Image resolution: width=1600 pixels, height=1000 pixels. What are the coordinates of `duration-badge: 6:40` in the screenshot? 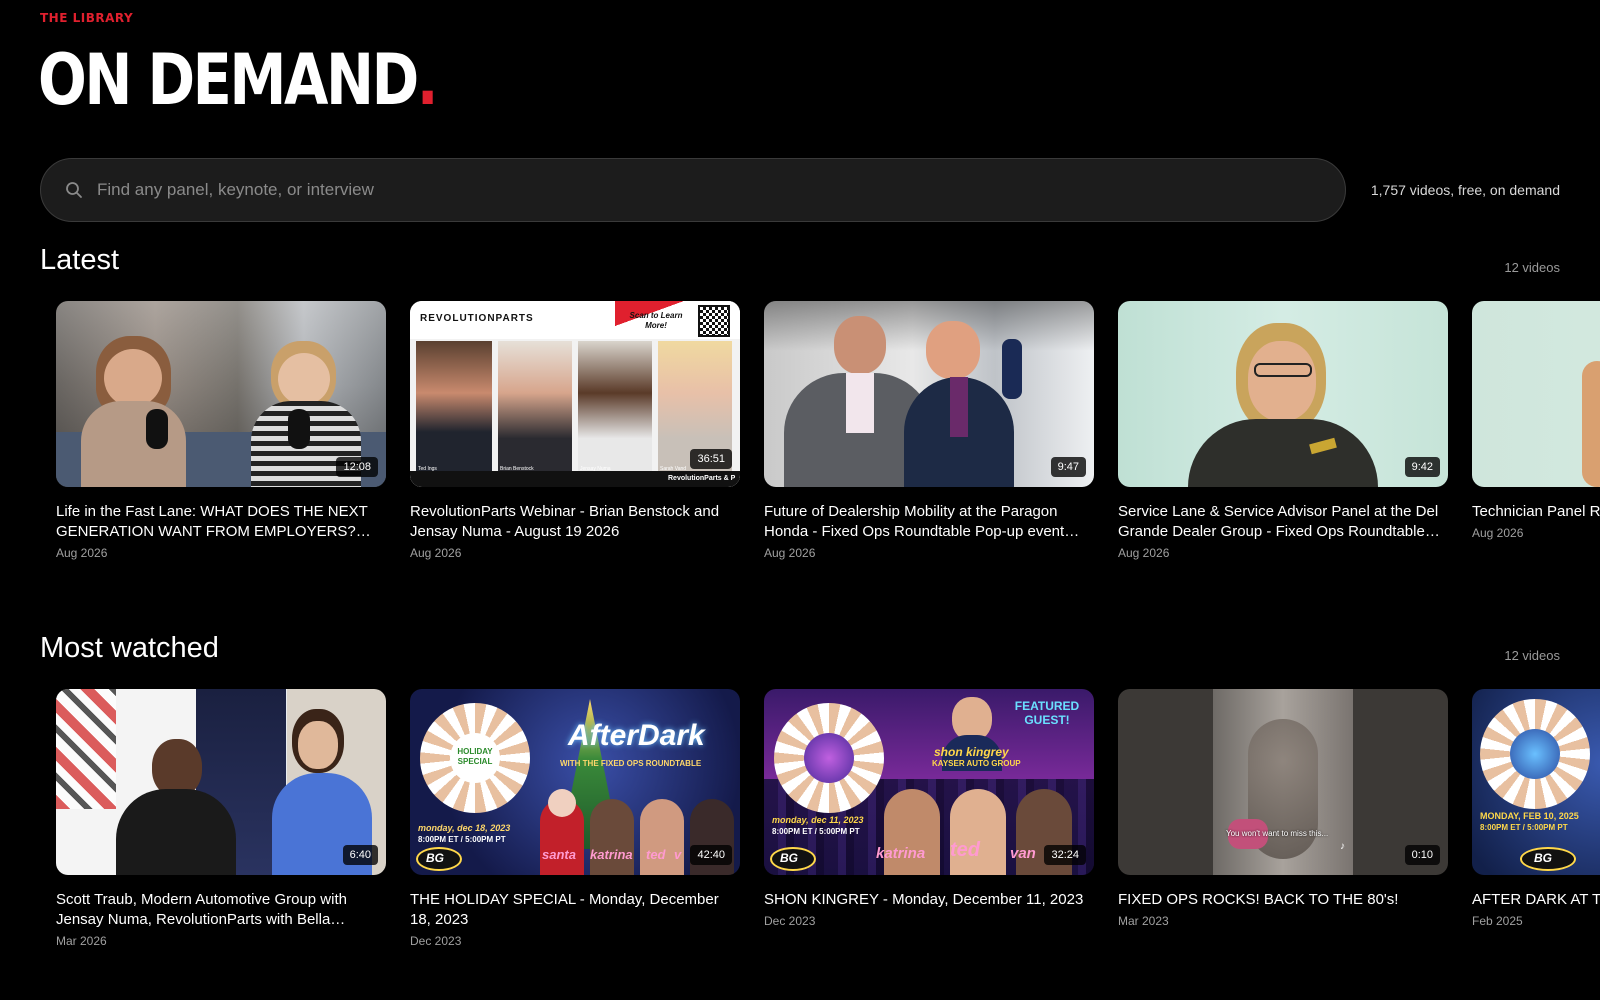 It's located at (360, 855).